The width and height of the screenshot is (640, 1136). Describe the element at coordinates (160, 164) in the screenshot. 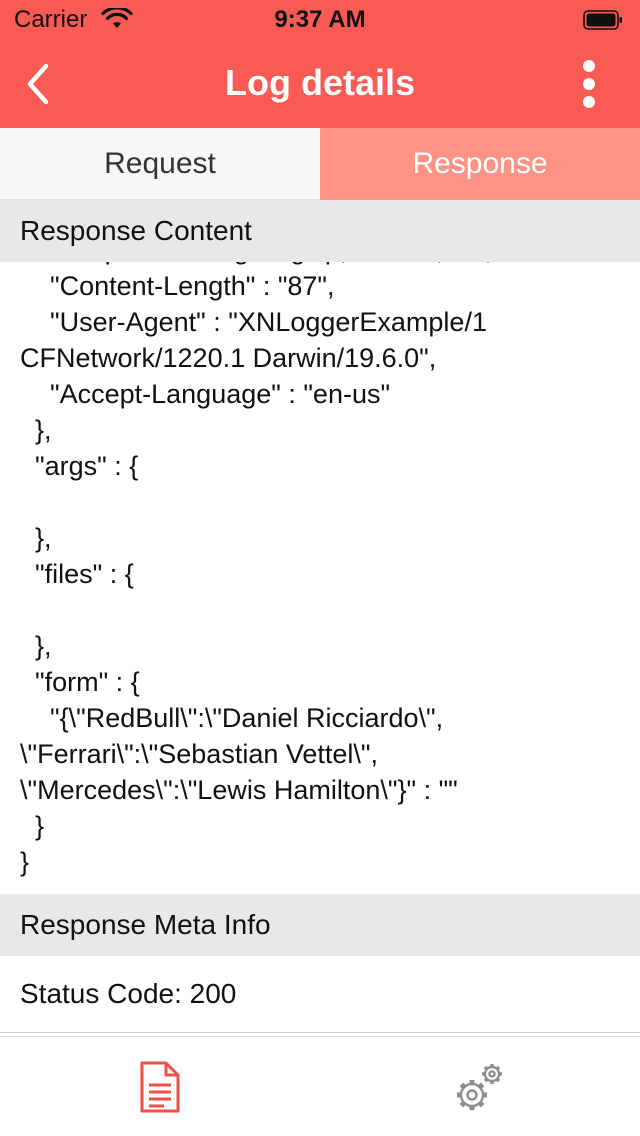

I see `tab-request: Request` at that location.